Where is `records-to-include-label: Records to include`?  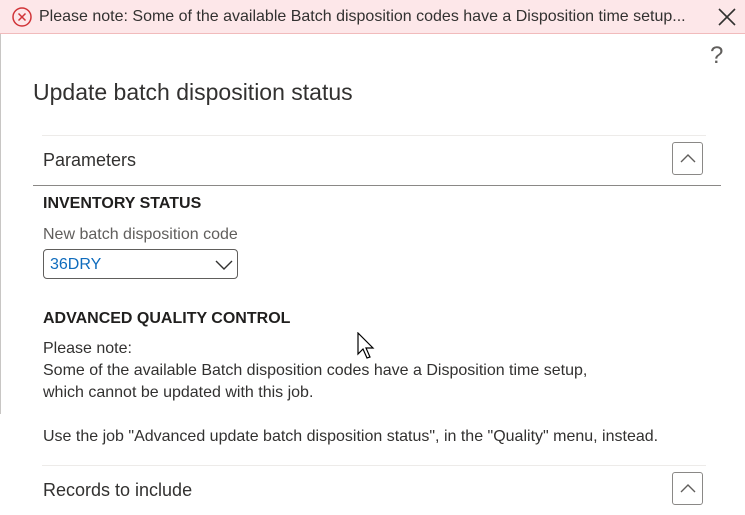 records-to-include-label: Records to include is located at coordinates (118, 490).